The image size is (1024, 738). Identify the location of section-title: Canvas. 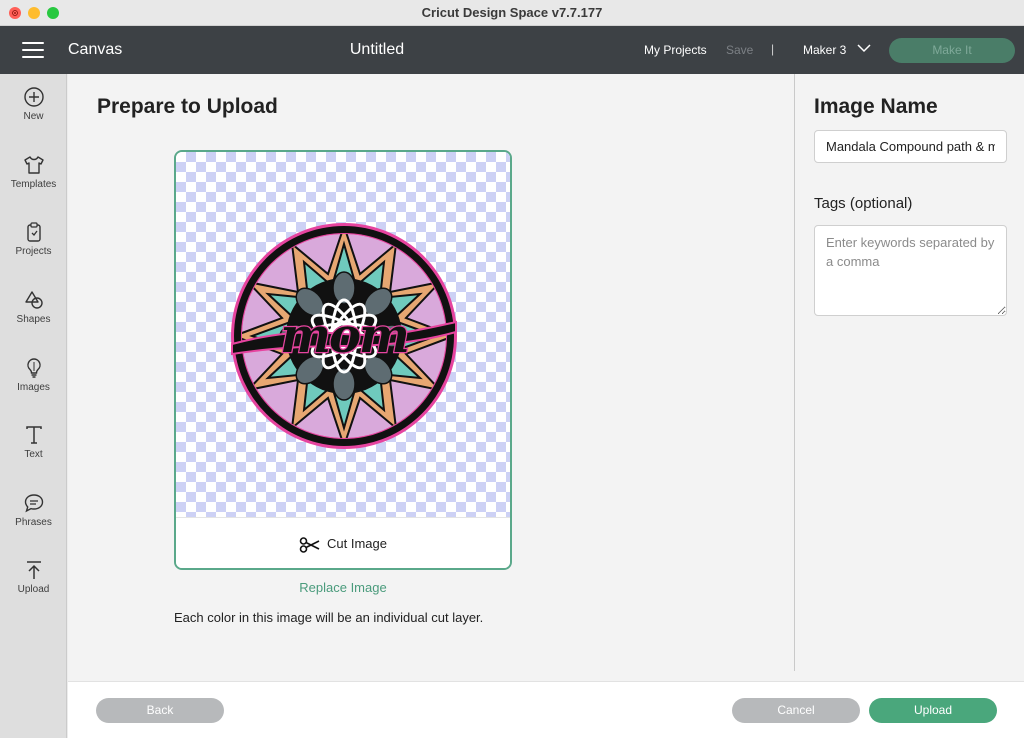
(95, 49).